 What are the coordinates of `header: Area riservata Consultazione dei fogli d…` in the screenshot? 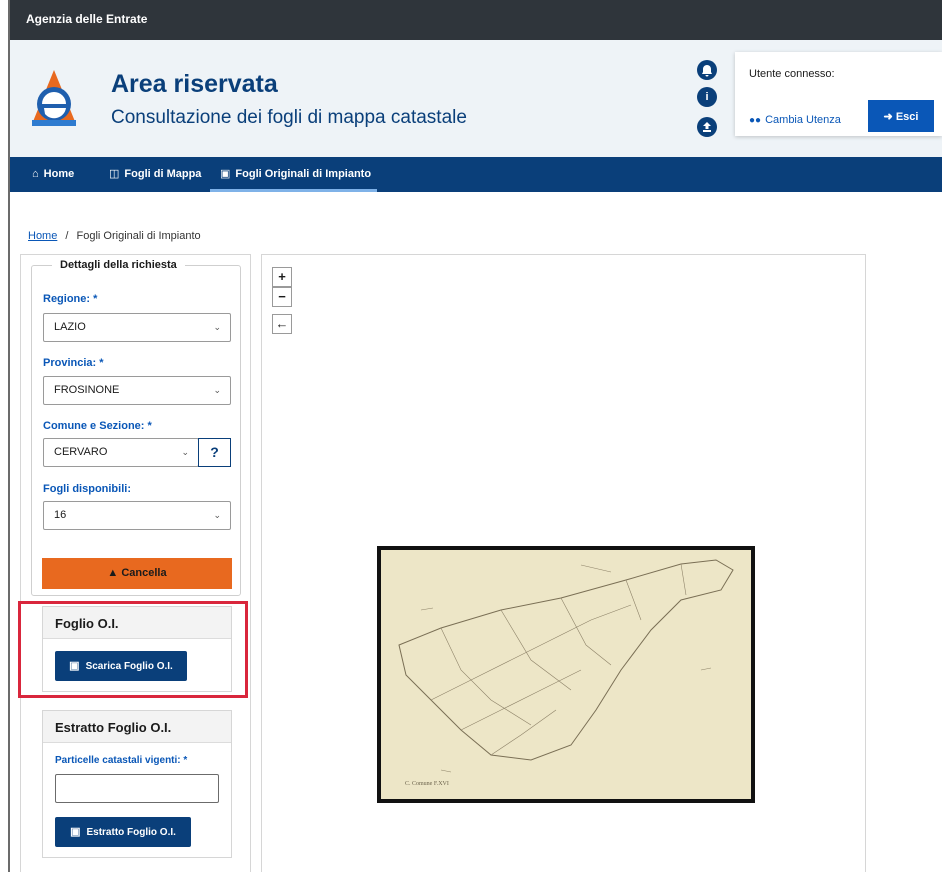 It's located at (476, 98).